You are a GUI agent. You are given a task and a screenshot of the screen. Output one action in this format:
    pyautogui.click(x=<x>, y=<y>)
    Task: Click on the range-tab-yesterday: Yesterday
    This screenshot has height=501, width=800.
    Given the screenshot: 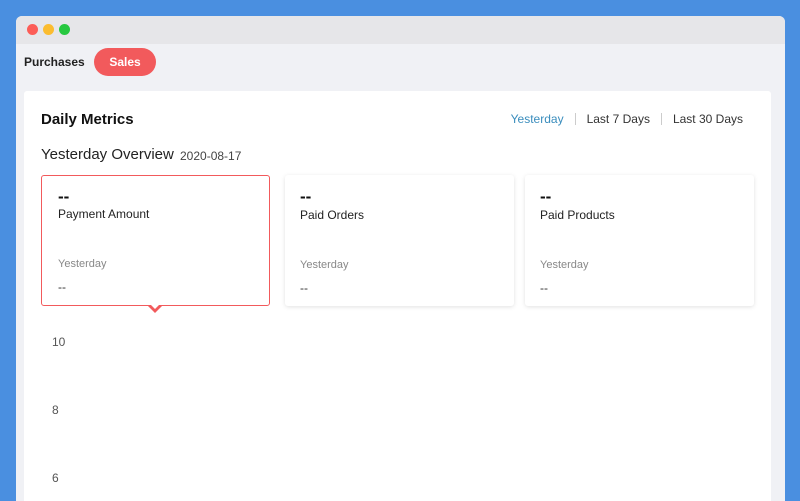 What is the action you would take?
    pyautogui.click(x=537, y=119)
    